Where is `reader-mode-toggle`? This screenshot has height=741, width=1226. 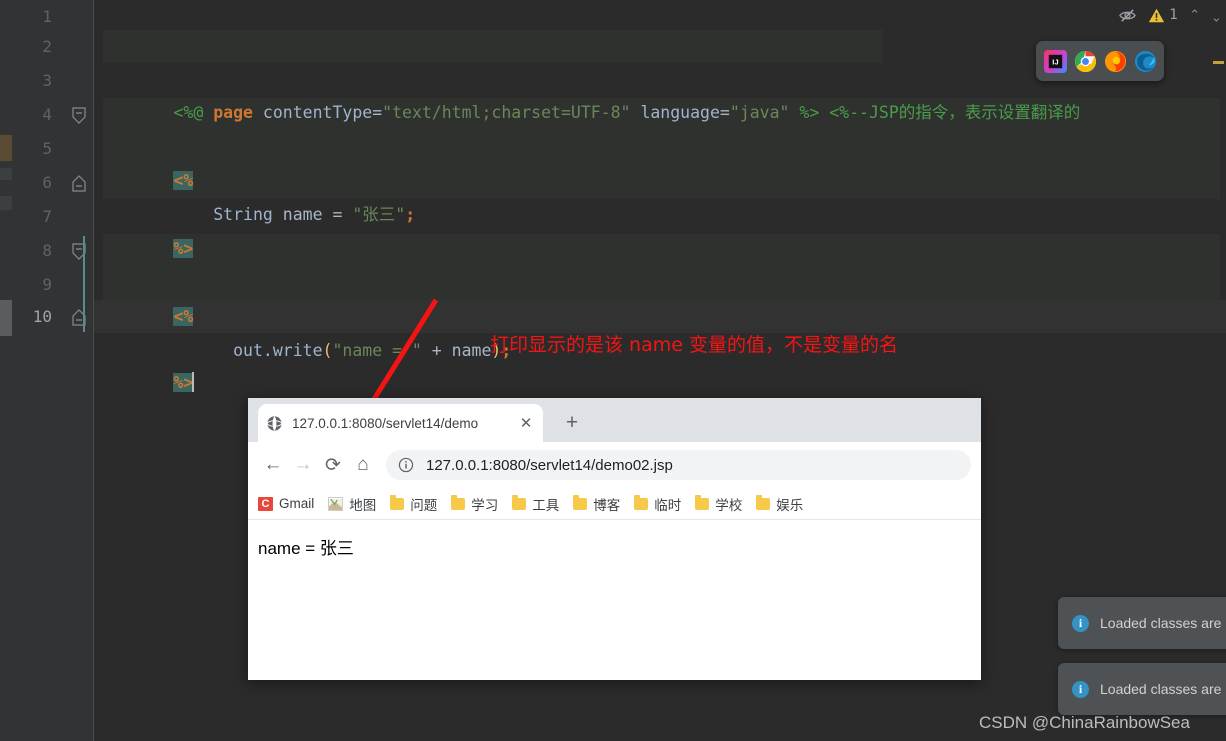
reader-mode-toggle is located at coordinates (1127, 15).